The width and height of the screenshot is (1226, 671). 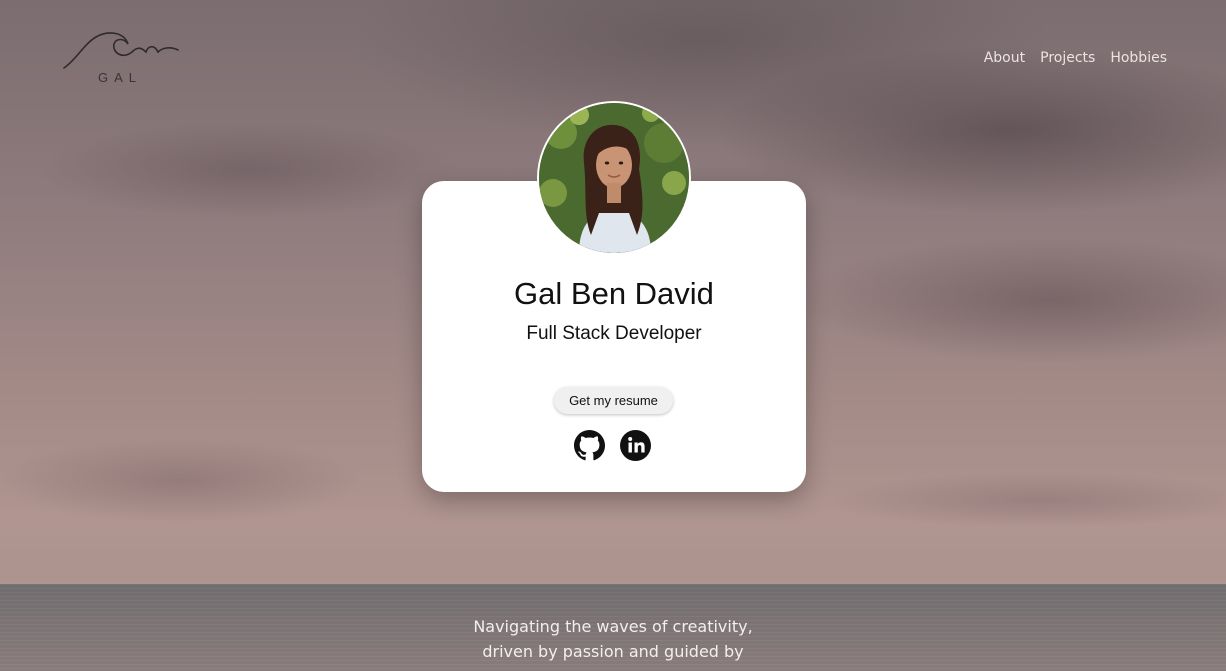 I want to click on nav-hobbies: Hobbies, so click(x=1138, y=58).